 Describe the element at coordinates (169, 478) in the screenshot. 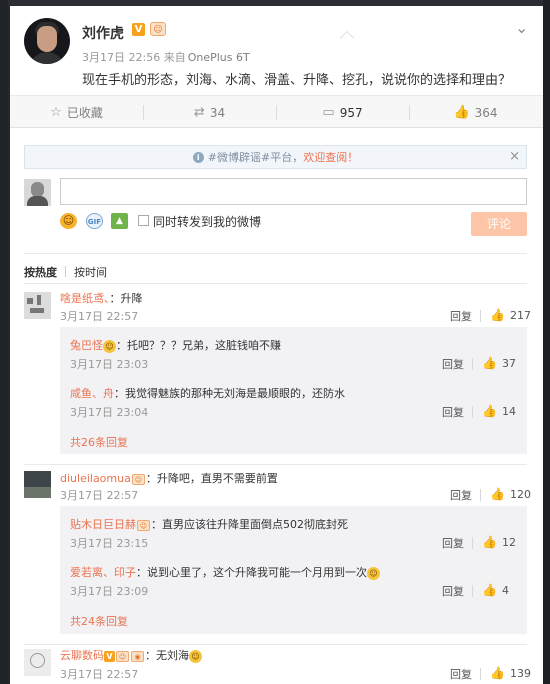

I see `comment-text-line: diuleilaomua ☺ ：升降吧，直男不需要前置` at that location.